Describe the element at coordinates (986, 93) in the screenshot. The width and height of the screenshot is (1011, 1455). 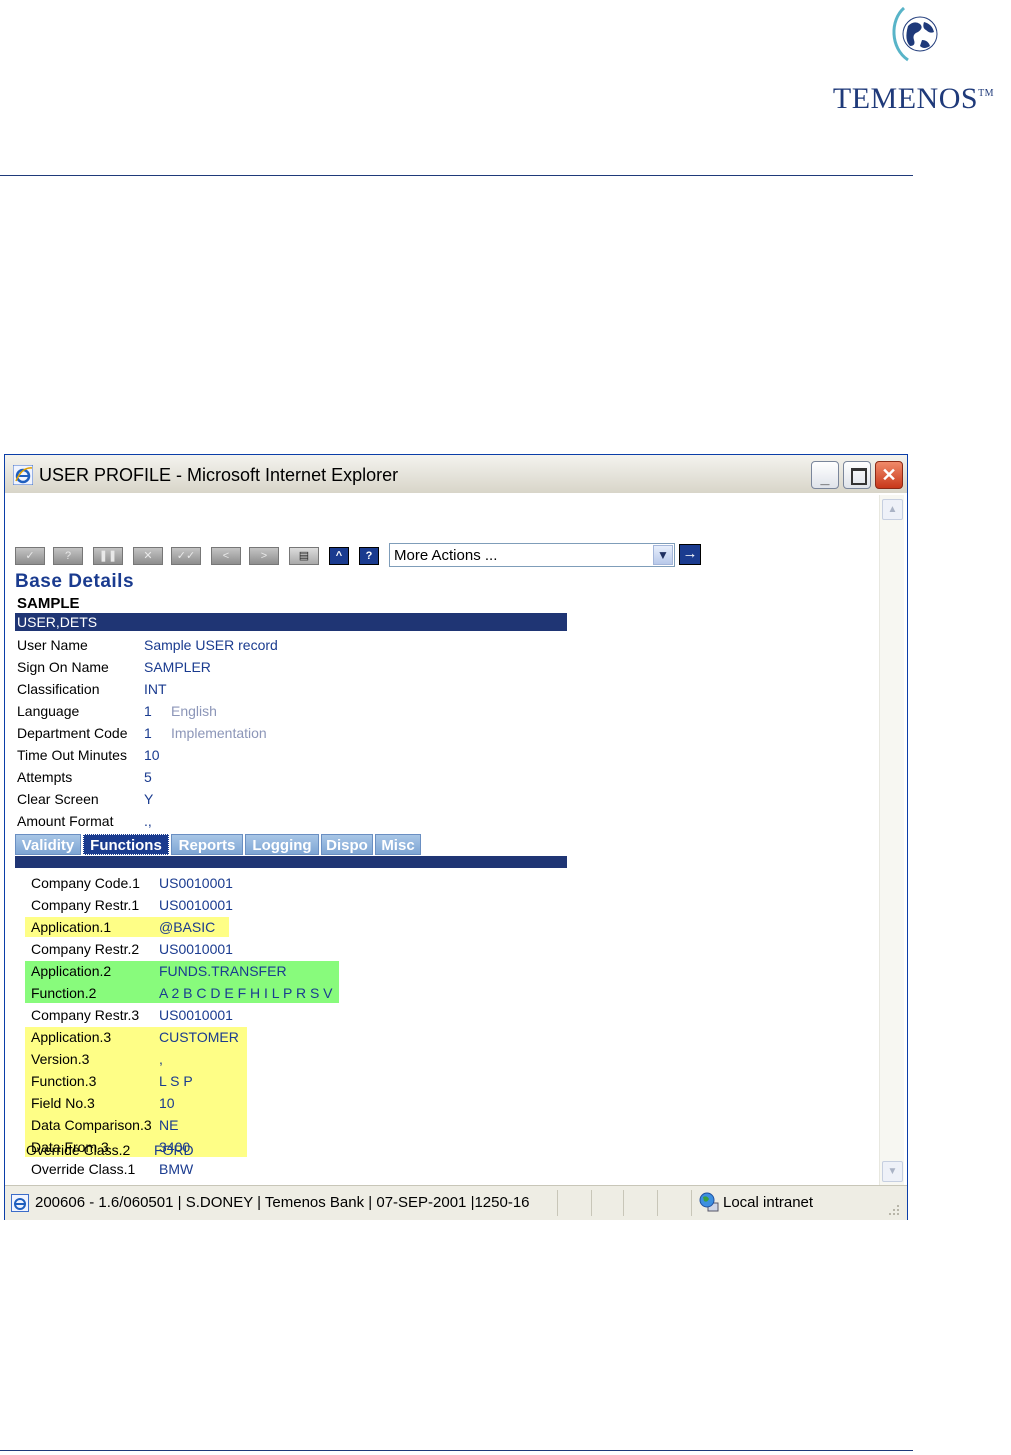
I see `trademark-mark: TM` at that location.